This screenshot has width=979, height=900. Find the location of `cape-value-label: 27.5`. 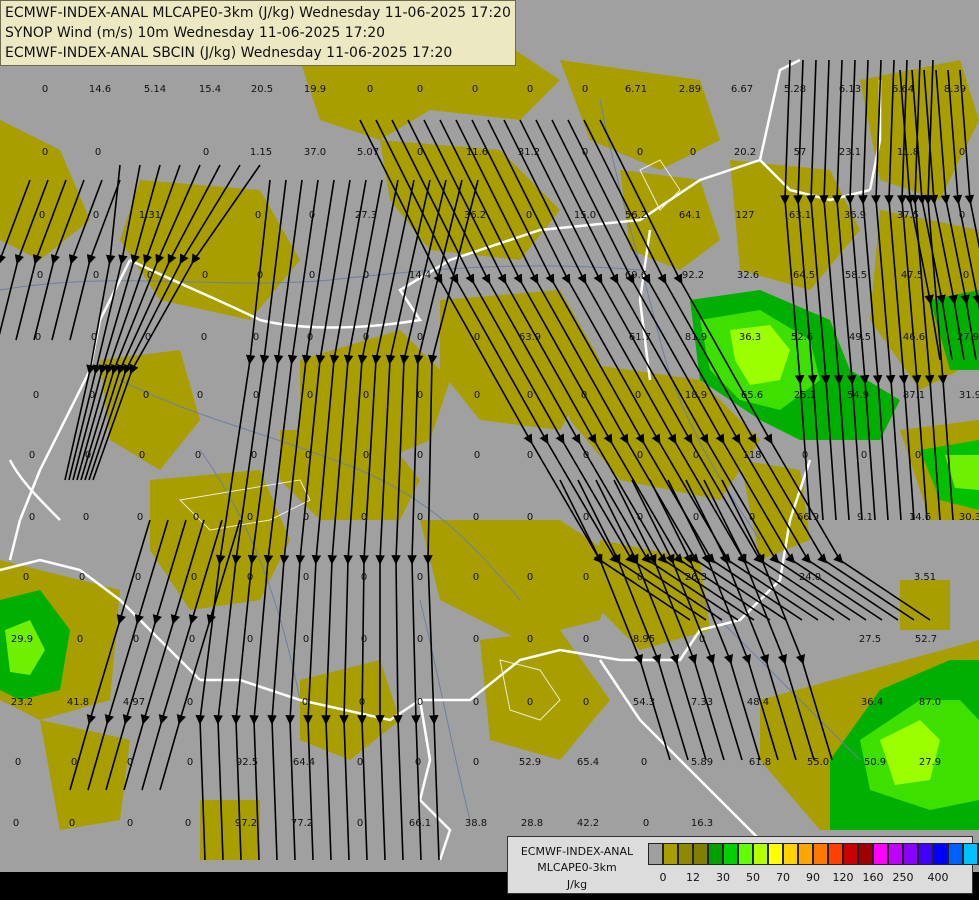

cape-value-label: 27.5 is located at coordinates (870, 639).